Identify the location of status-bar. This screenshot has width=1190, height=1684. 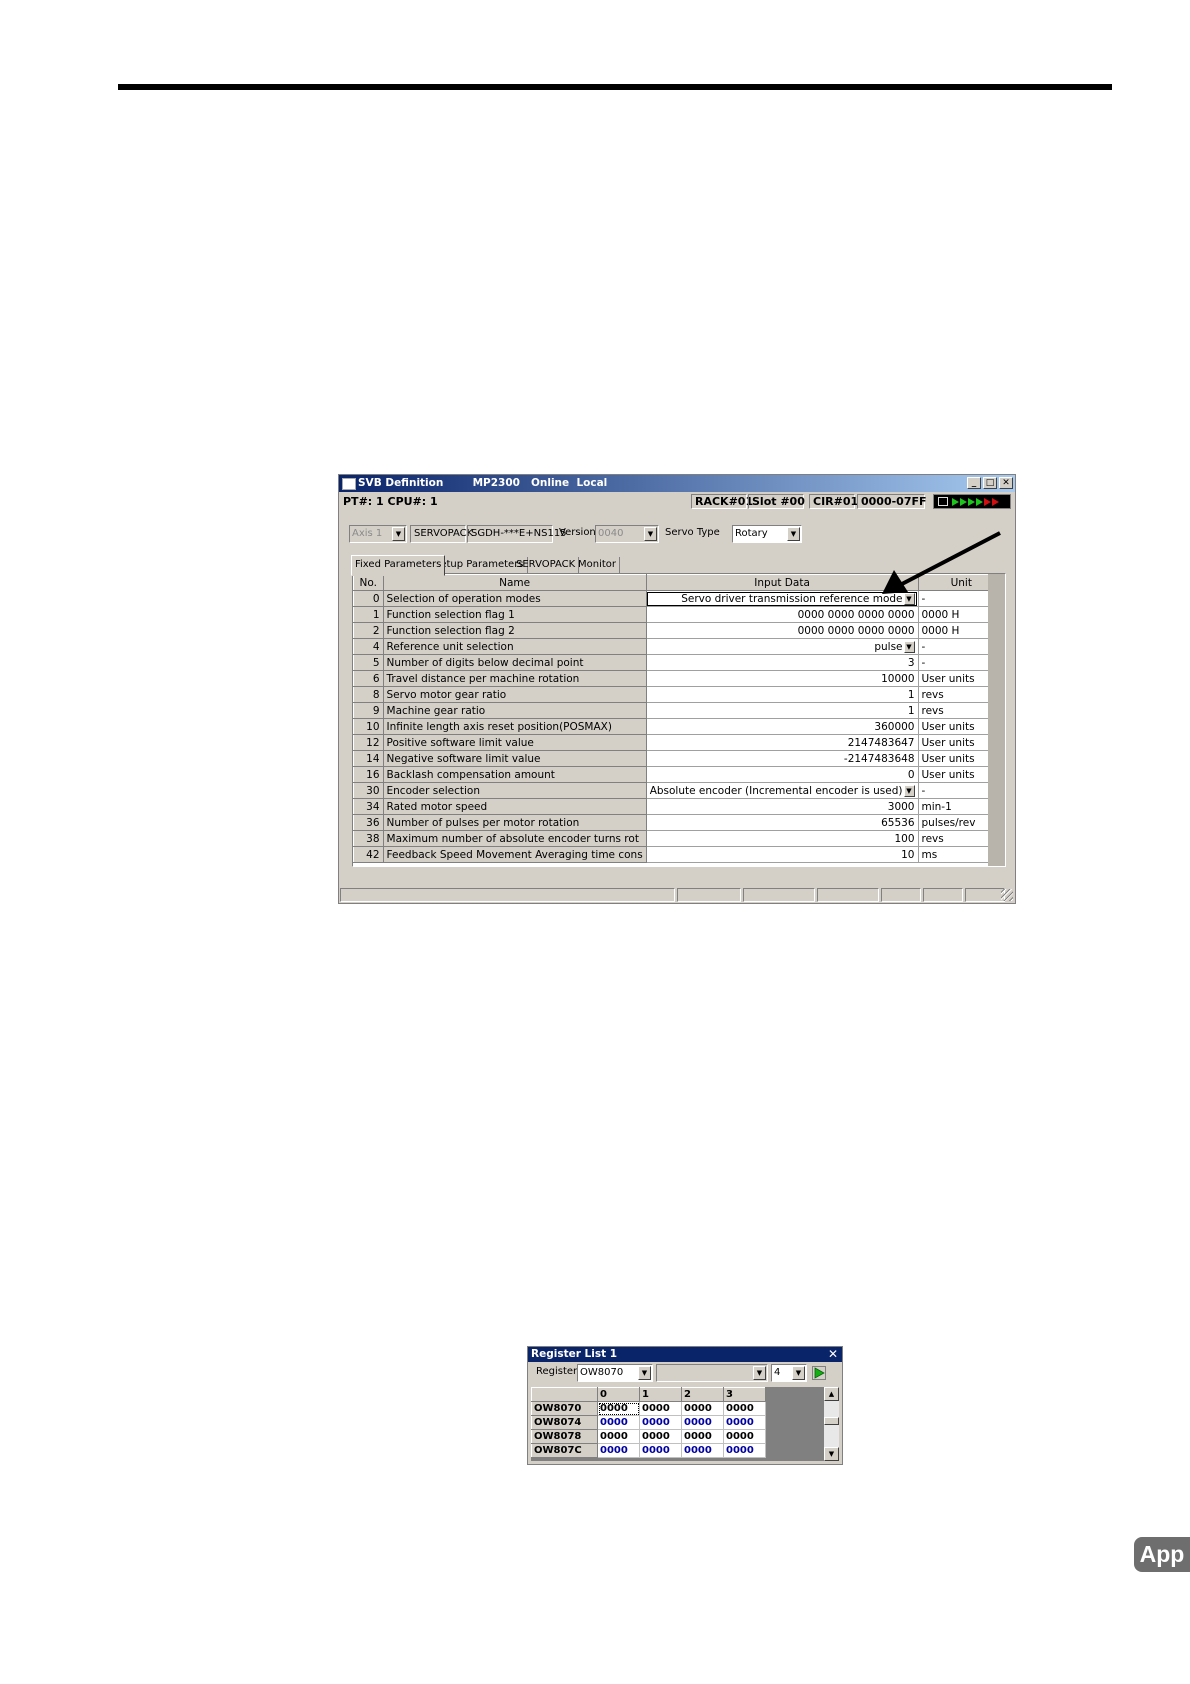
(677, 895).